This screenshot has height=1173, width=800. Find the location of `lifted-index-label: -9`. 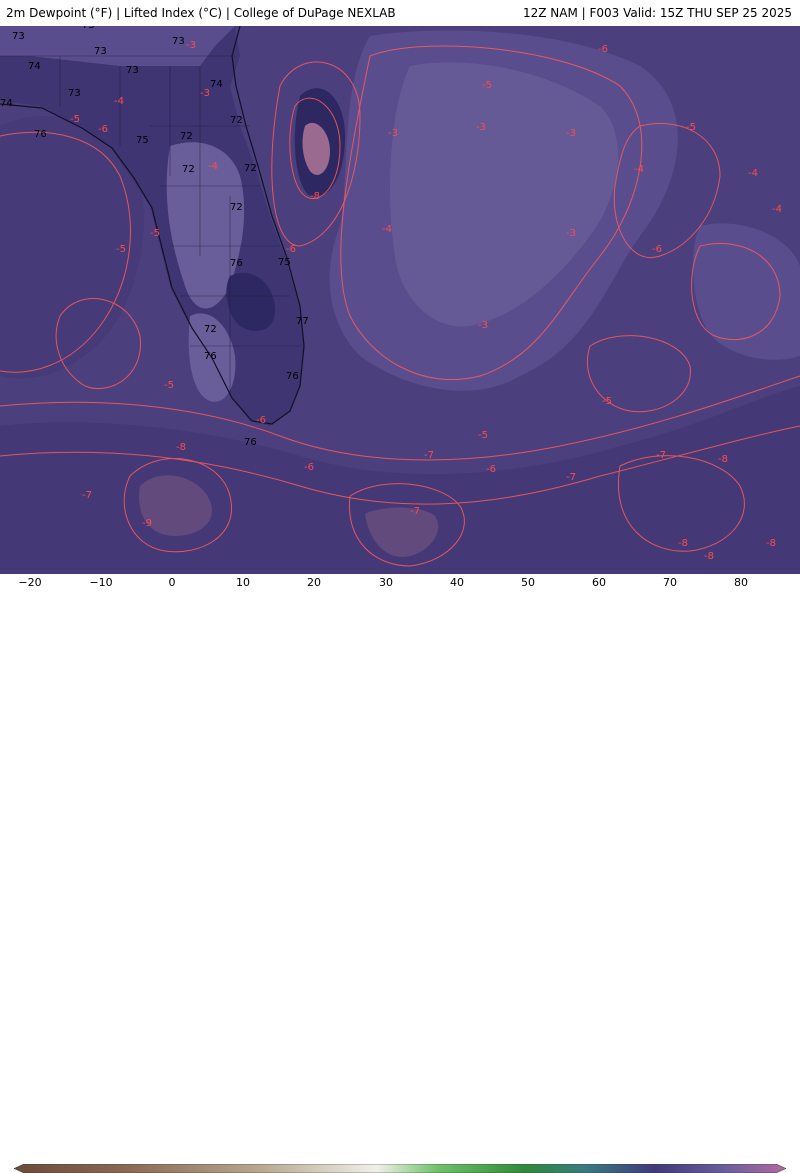

lifted-index-label: -9 is located at coordinates (147, 523).